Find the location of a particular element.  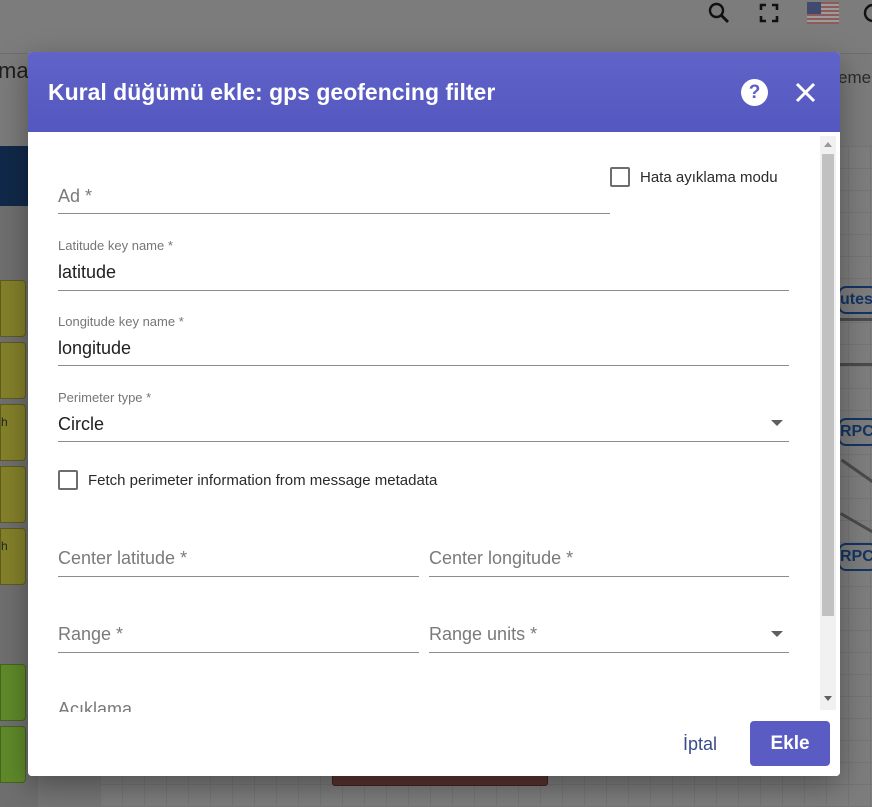

perimeter-type-value: Circle is located at coordinates (81, 424).